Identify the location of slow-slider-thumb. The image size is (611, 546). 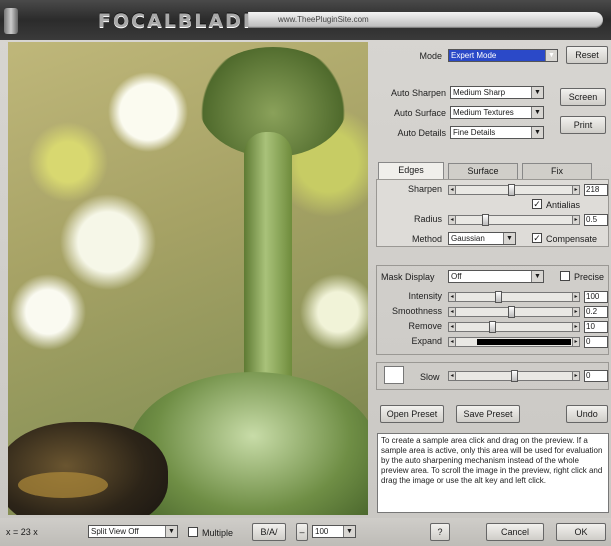
(514, 376).